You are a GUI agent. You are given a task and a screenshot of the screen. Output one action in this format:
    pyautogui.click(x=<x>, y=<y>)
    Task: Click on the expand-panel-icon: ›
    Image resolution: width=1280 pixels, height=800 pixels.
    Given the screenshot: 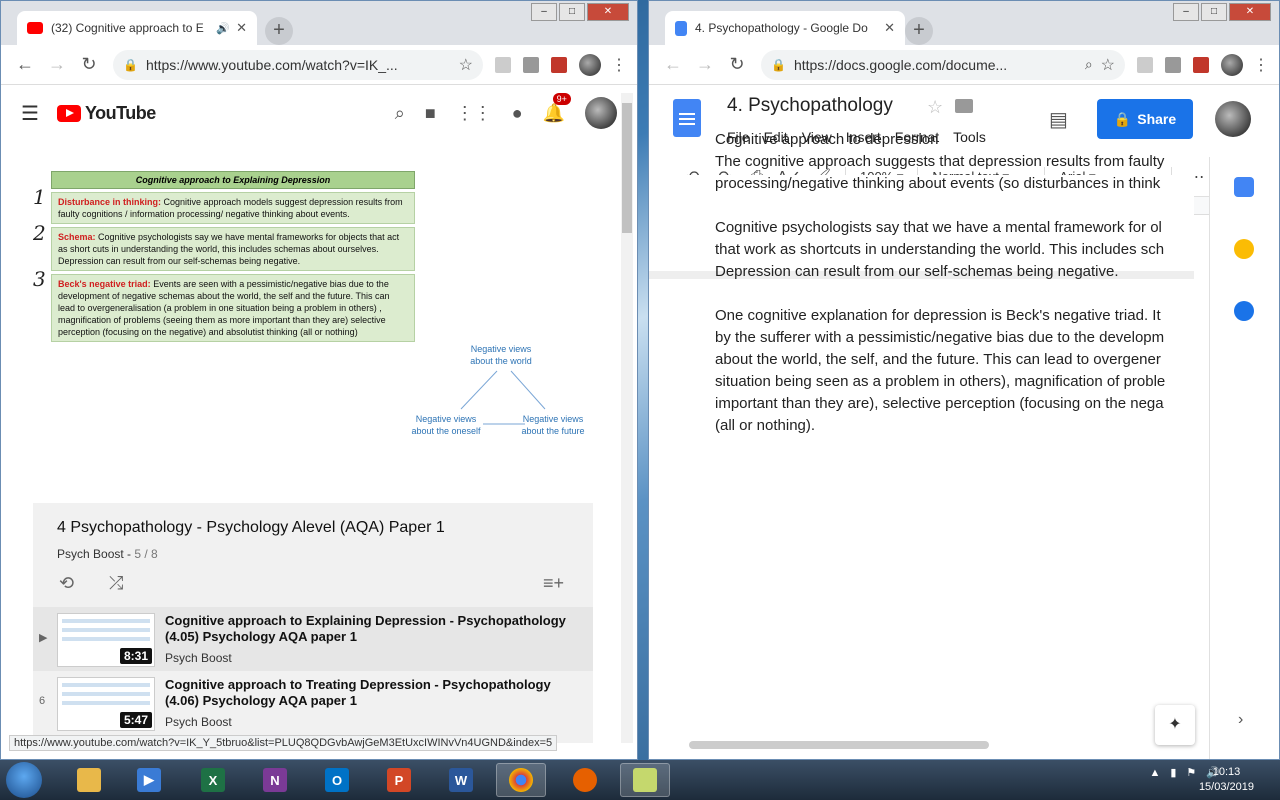 What is the action you would take?
    pyautogui.click(x=1240, y=720)
    